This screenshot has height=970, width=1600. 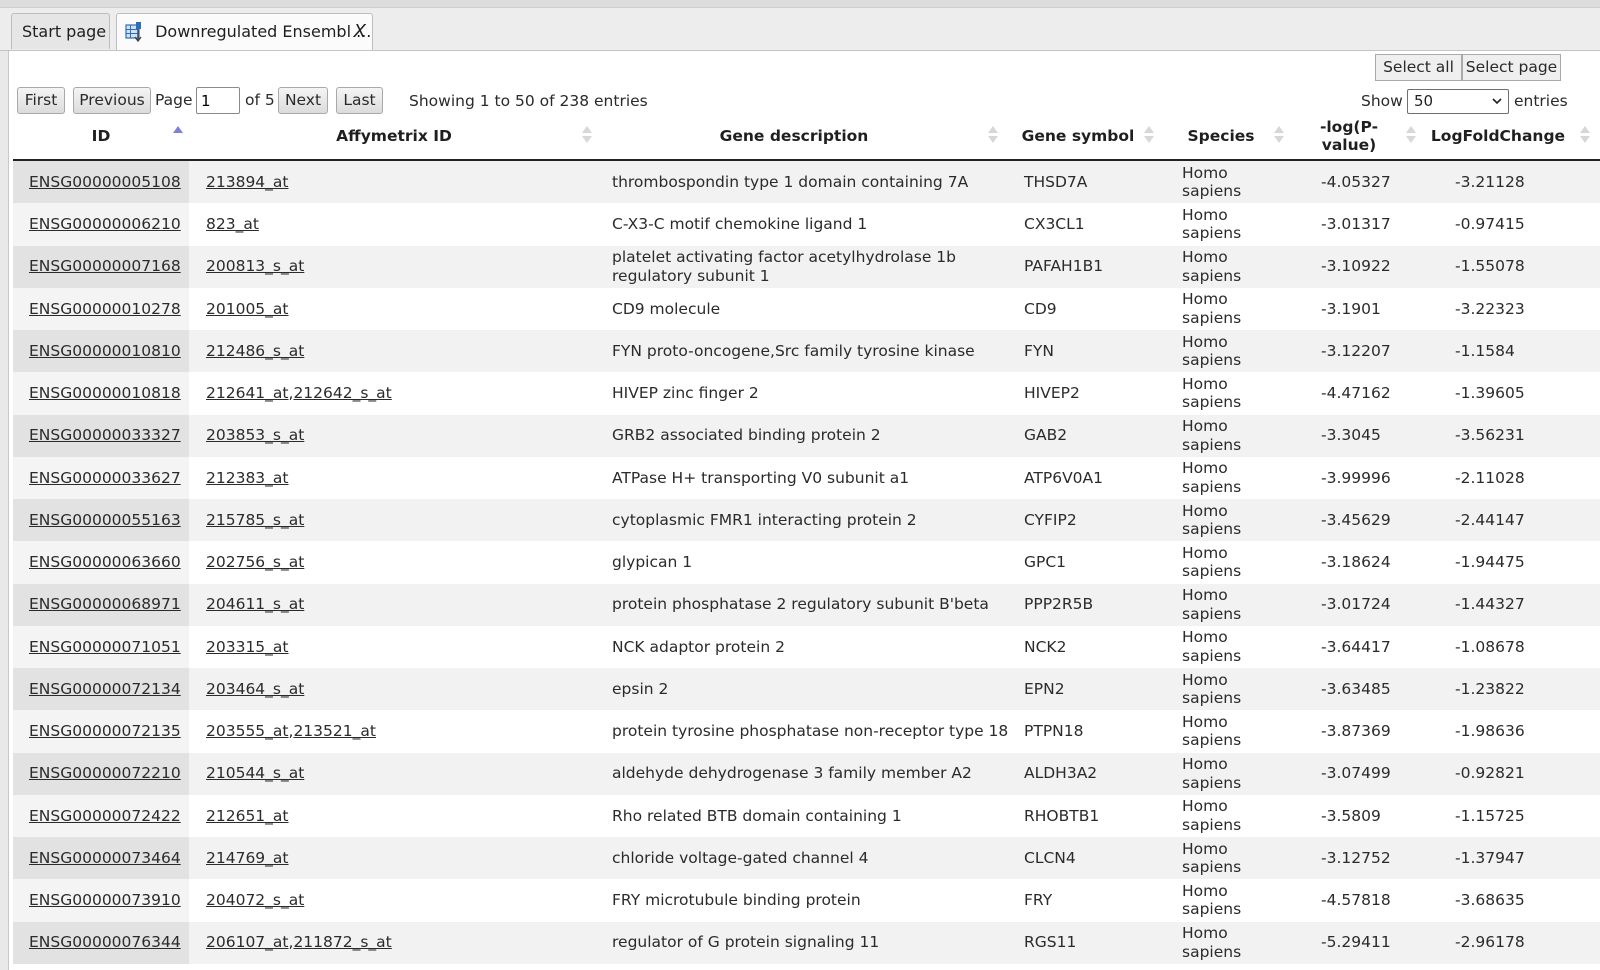 I want to click on affymetrix-id-link: 203464_s_at, so click(x=255, y=689).